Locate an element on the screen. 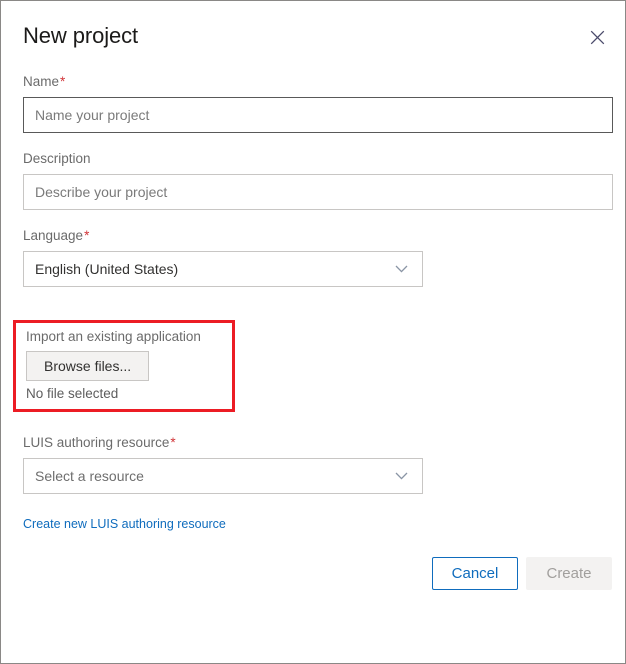 The image size is (626, 664). close-icon is located at coordinates (597, 37).